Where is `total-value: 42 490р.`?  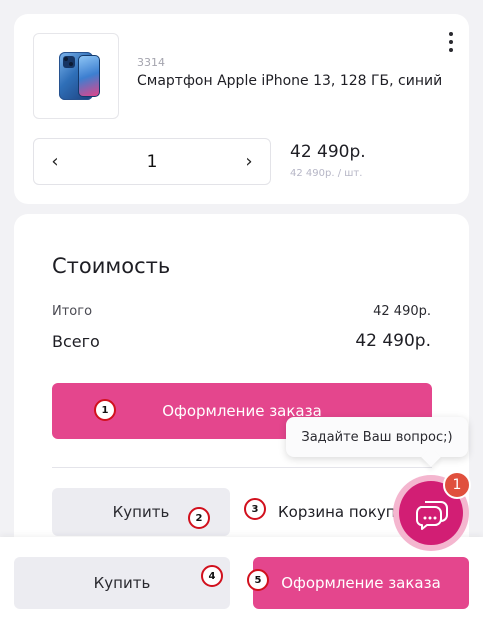 total-value: 42 490р. is located at coordinates (393, 341).